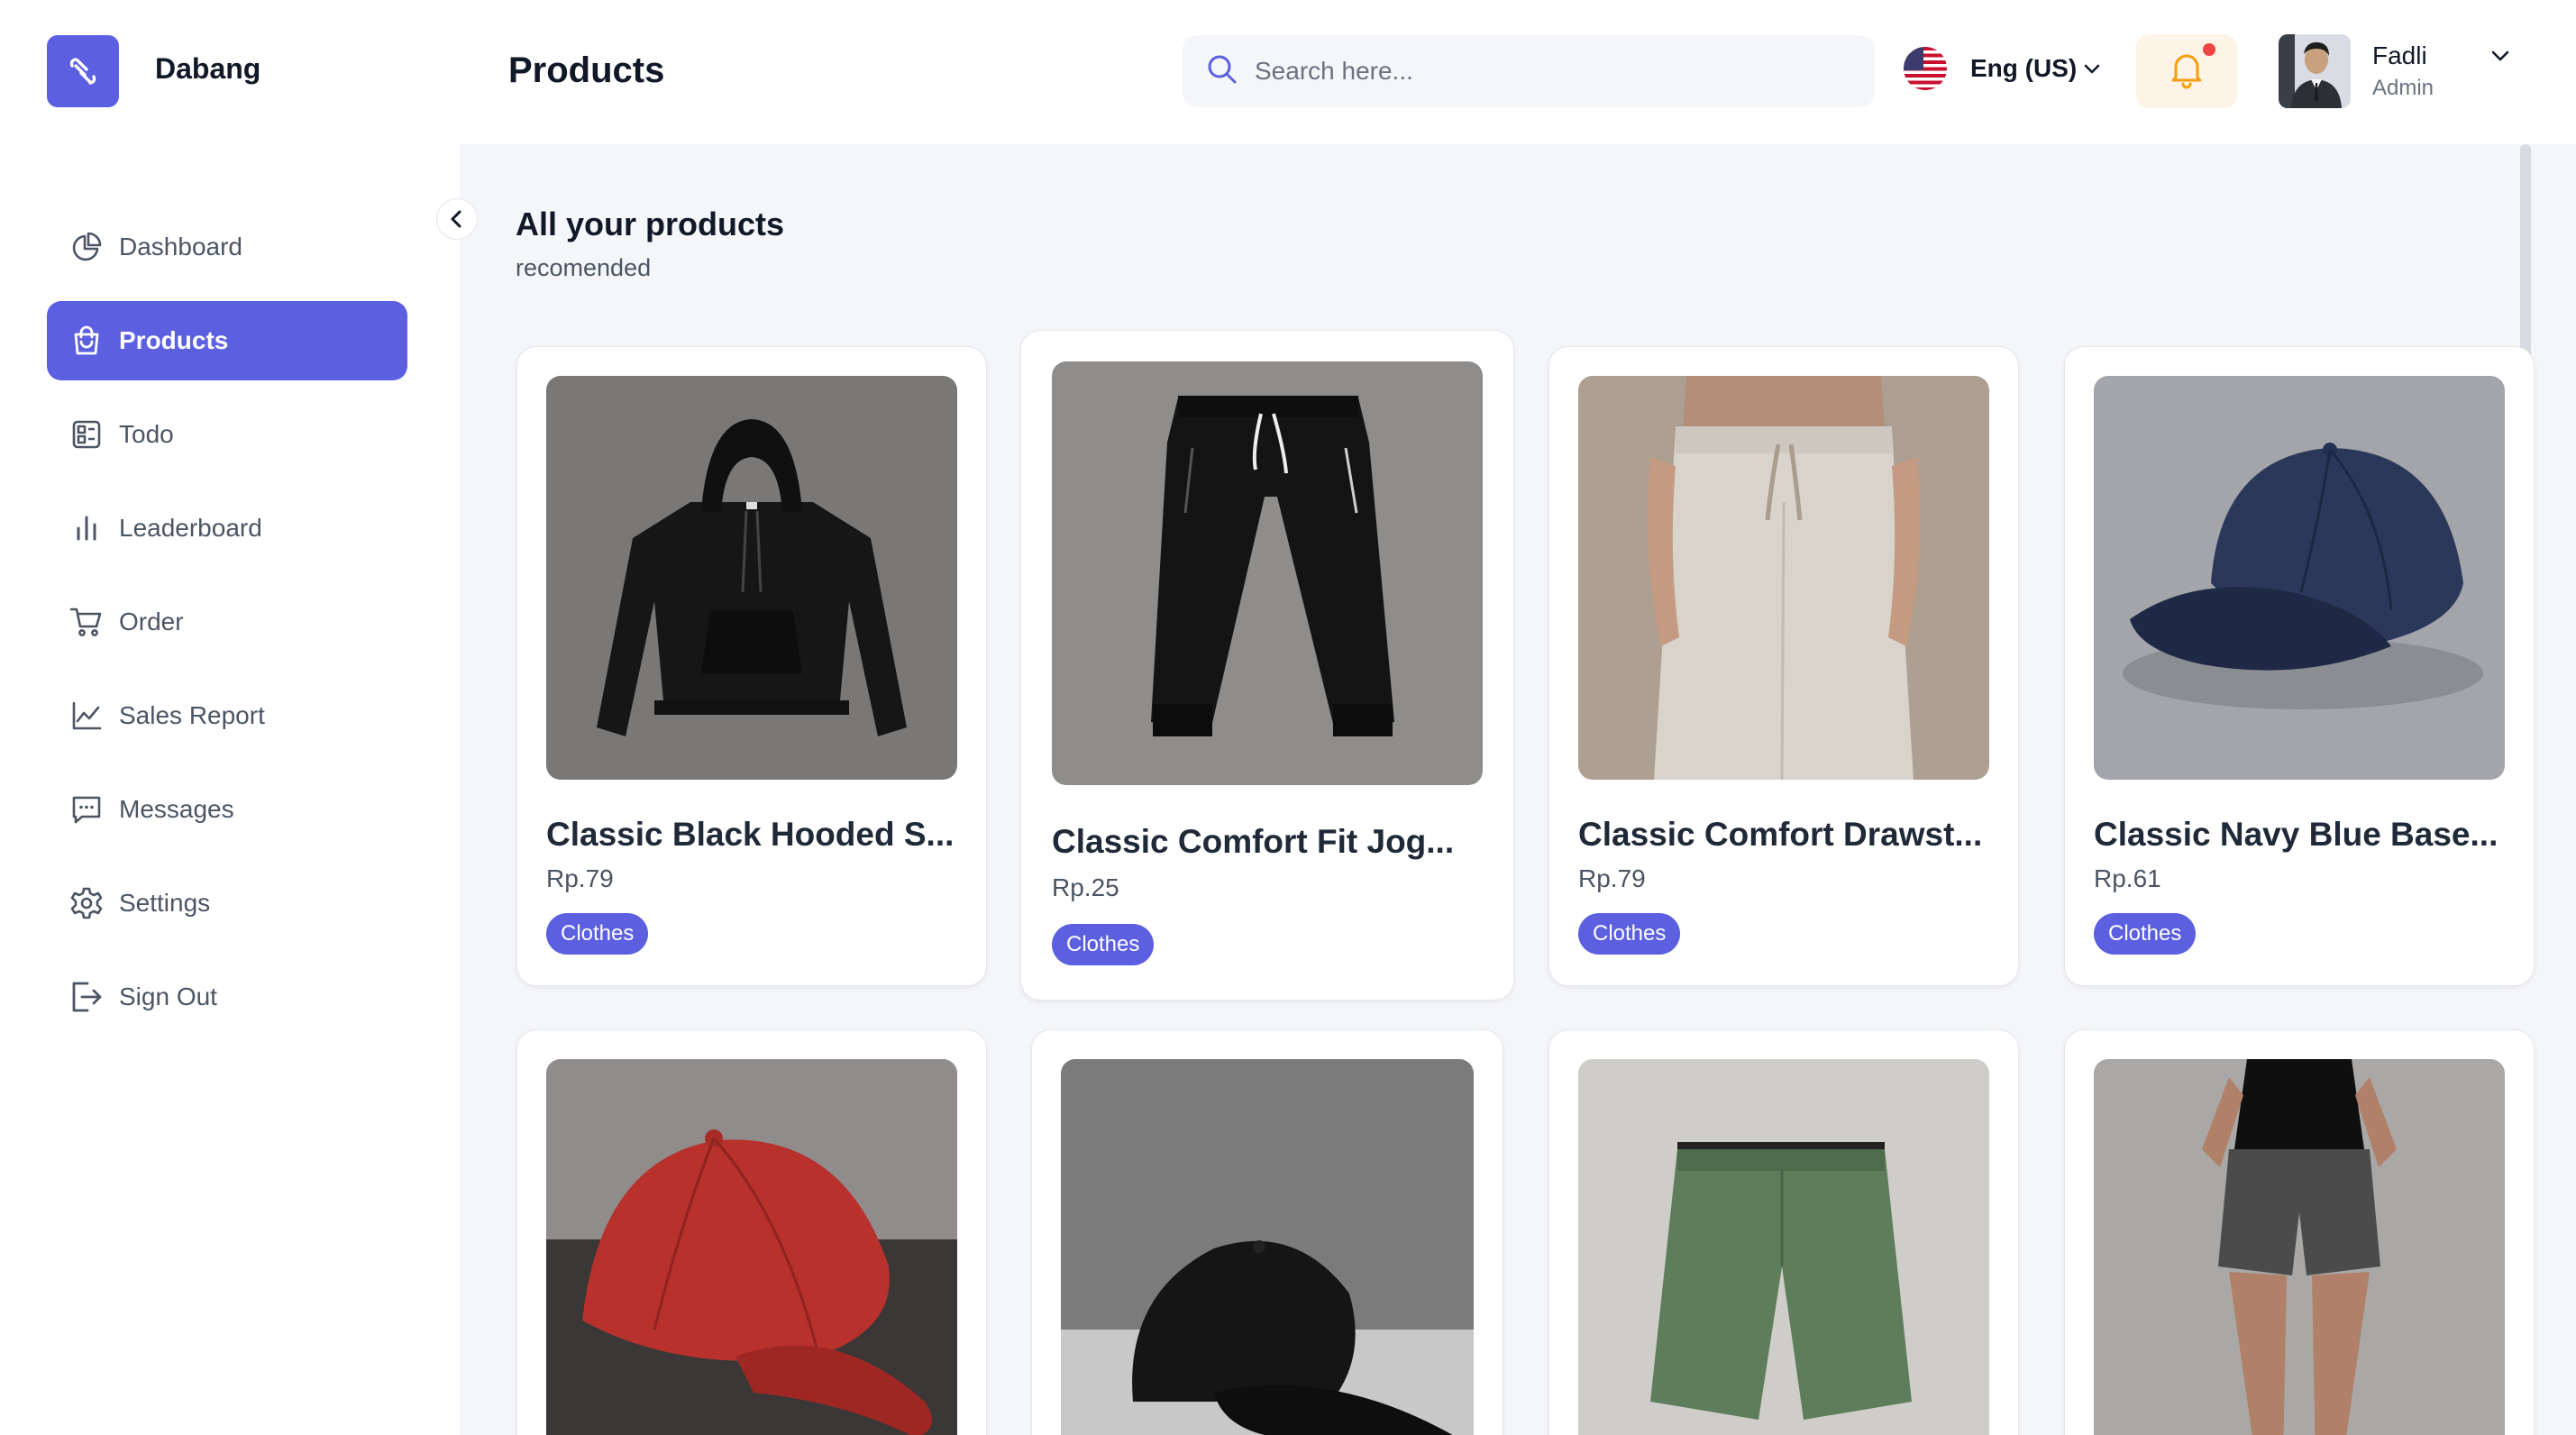 This screenshot has width=2576, height=1435. I want to click on product-card: Classic Navy Blue Base... Rp.61 Clothes, so click(2299, 666).